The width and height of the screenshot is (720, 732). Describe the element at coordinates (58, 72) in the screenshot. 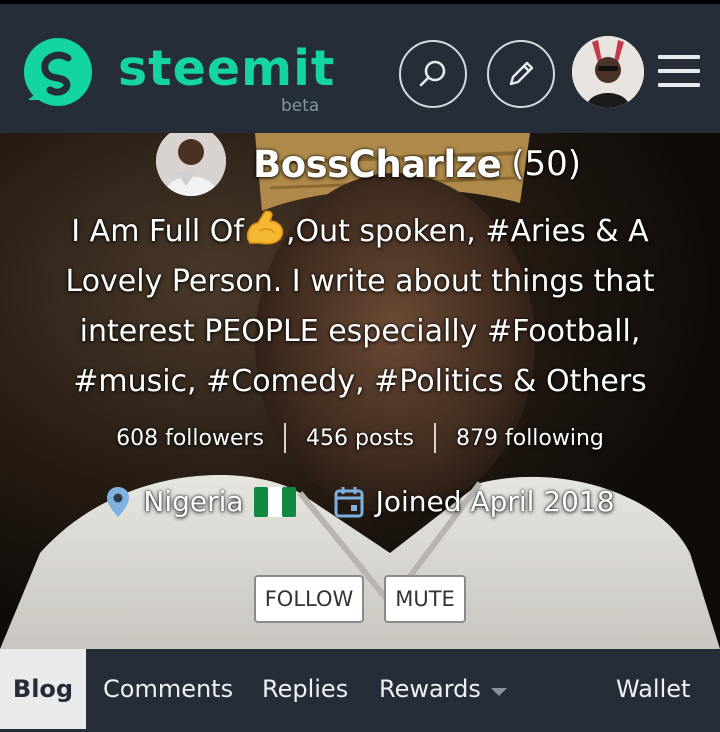

I see `steemit-logo-icon` at that location.